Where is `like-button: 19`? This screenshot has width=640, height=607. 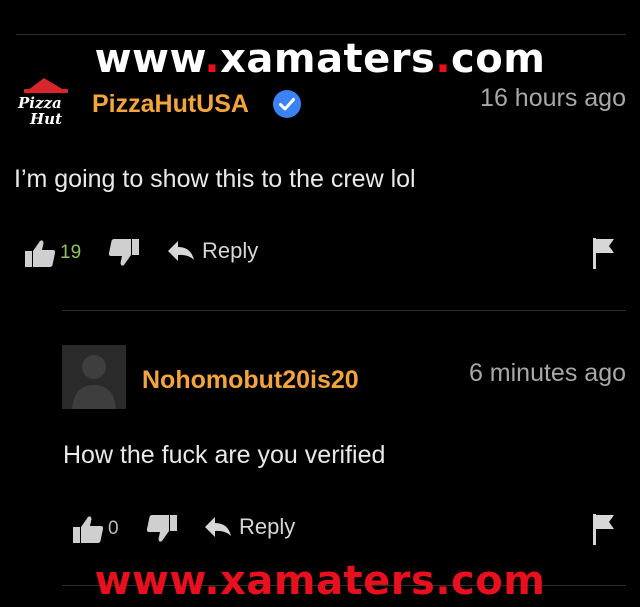 like-button: 19 is located at coordinates (52, 253).